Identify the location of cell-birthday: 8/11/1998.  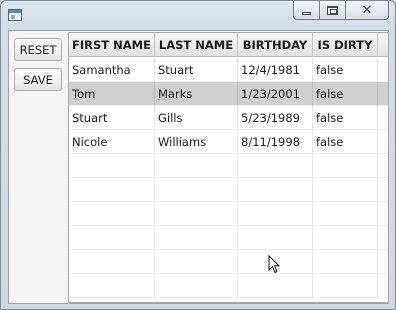
(275, 142).